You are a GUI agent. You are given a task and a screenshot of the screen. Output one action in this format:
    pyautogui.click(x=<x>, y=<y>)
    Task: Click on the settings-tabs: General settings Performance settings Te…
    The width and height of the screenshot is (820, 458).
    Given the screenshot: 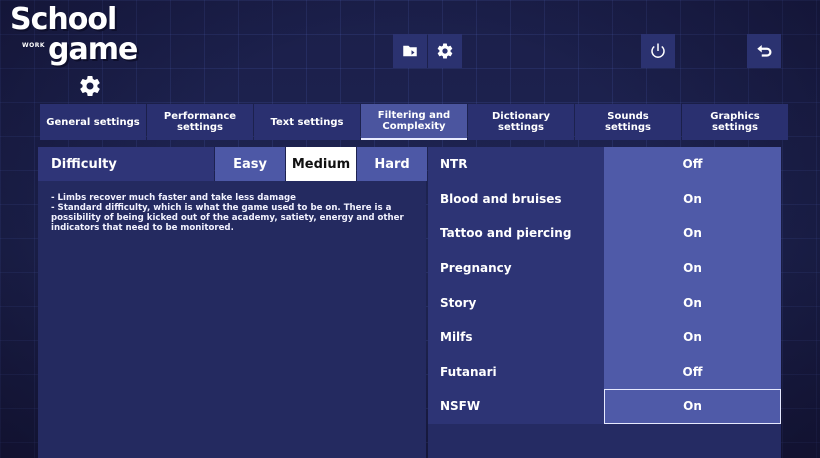 What is the action you would take?
    pyautogui.click(x=414, y=122)
    